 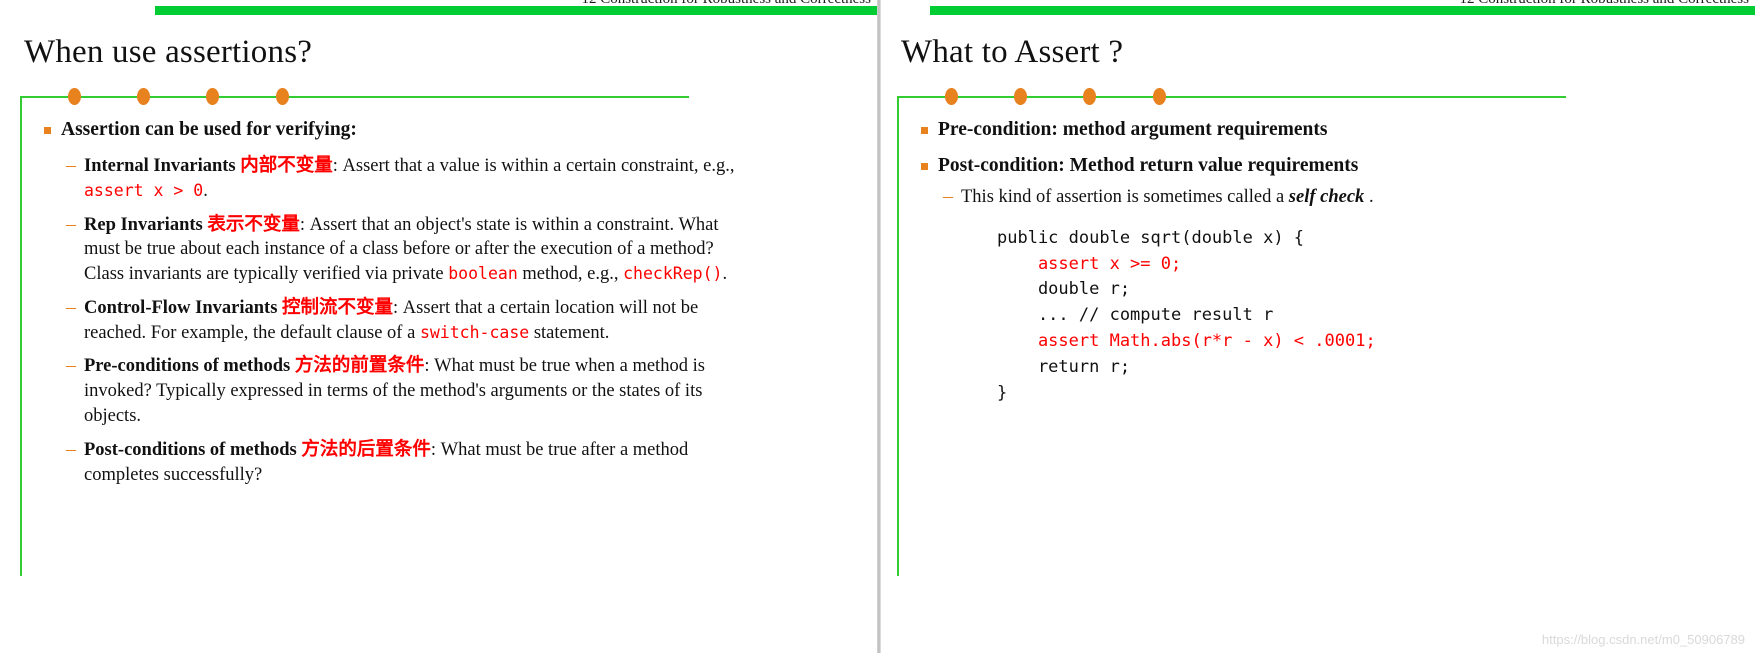 I want to click on slide-divider, so click(x=879, y=326).